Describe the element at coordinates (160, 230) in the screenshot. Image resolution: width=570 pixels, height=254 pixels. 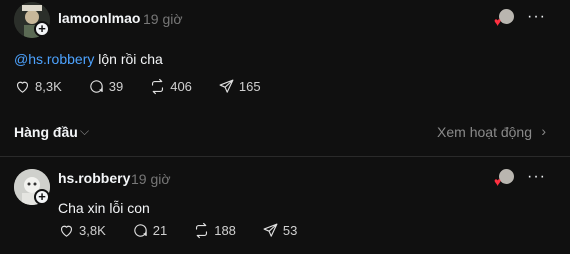
I see `comment-count: 21` at that location.